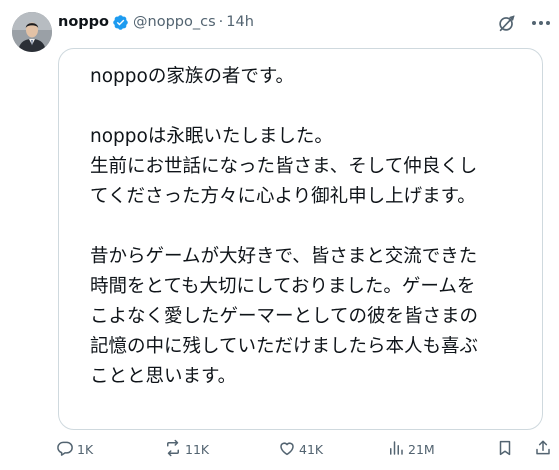  I want to click on bookmark-button, so click(506, 449).